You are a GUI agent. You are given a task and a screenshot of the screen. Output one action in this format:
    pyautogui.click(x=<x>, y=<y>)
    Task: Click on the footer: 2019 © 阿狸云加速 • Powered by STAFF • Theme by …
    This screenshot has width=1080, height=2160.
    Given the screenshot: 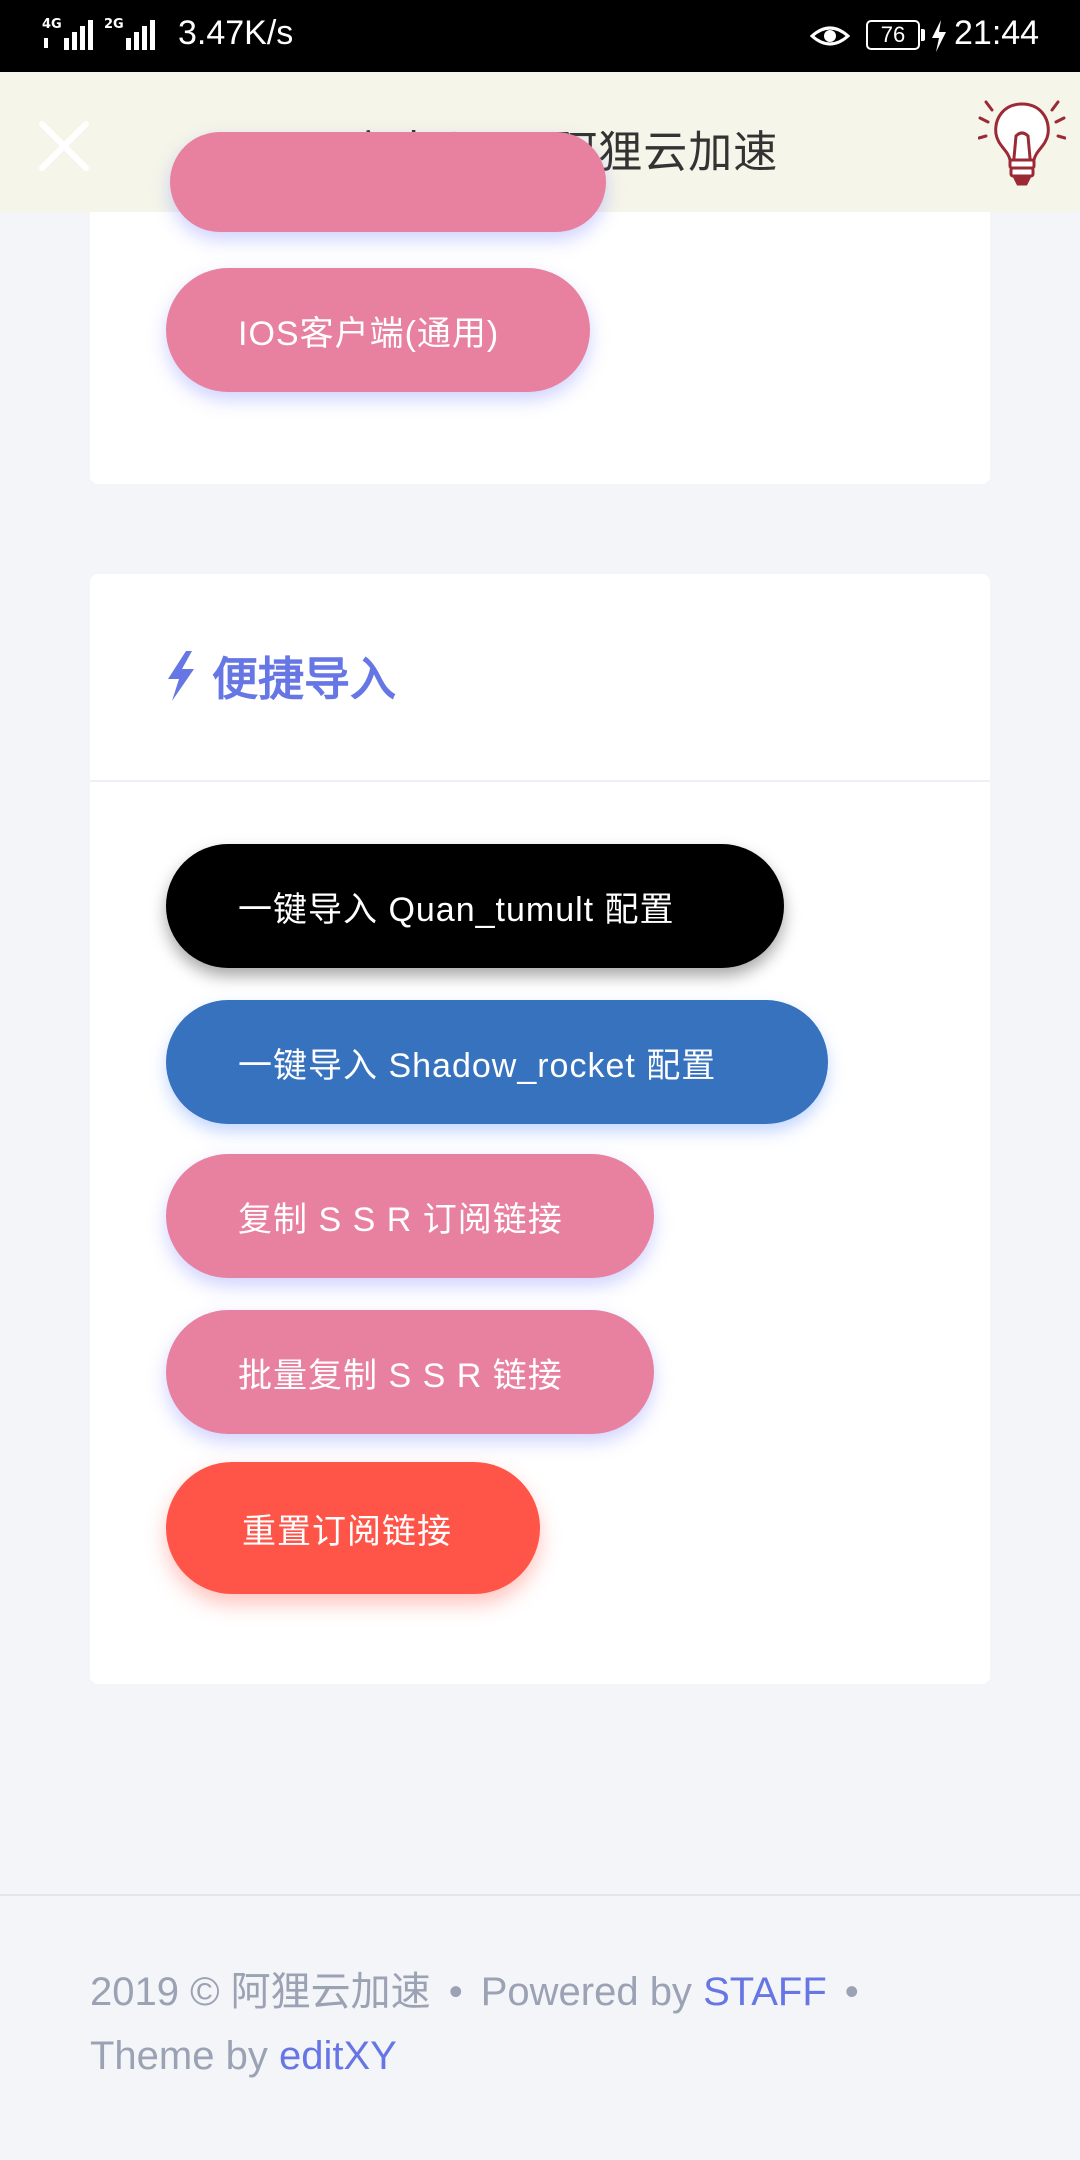 What is the action you would take?
    pyautogui.click(x=540, y=2024)
    